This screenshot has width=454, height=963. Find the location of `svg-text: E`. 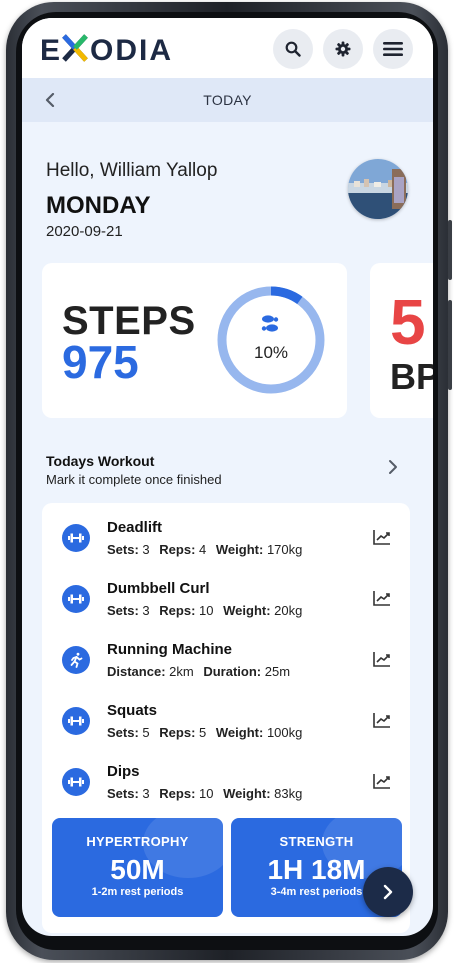

svg-text: E is located at coordinates (51, 50).